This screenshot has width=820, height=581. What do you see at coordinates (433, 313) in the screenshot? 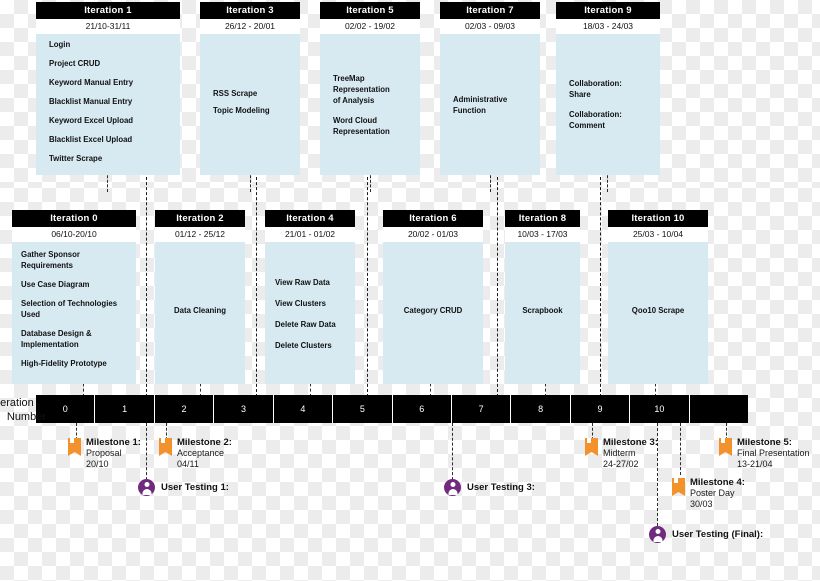
I see `iteration-tasks: Category CRUD` at bounding box center [433, 313].